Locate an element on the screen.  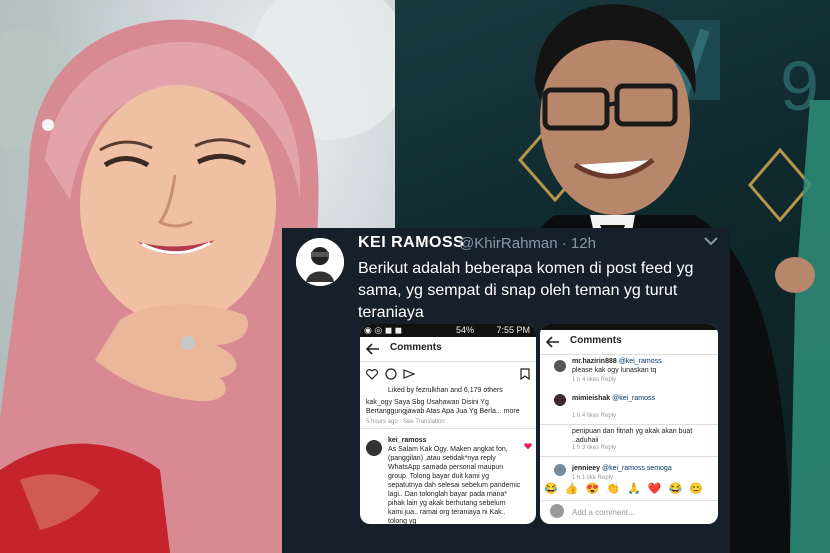
own-avatar is located at coordinates (557, 511).